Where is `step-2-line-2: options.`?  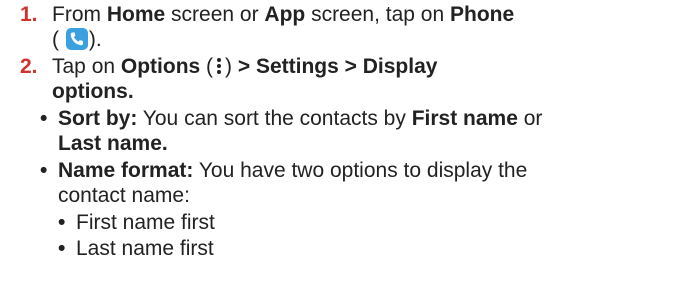 step-2-line-2: options. is located at coordinates (93, 91).